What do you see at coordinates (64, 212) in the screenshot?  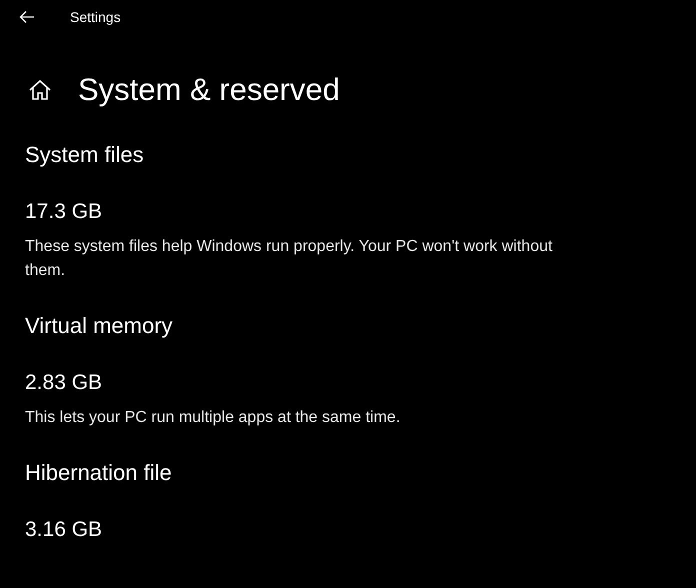 I see `size-value: 17.3 GB` at bounding box center [64, 212].